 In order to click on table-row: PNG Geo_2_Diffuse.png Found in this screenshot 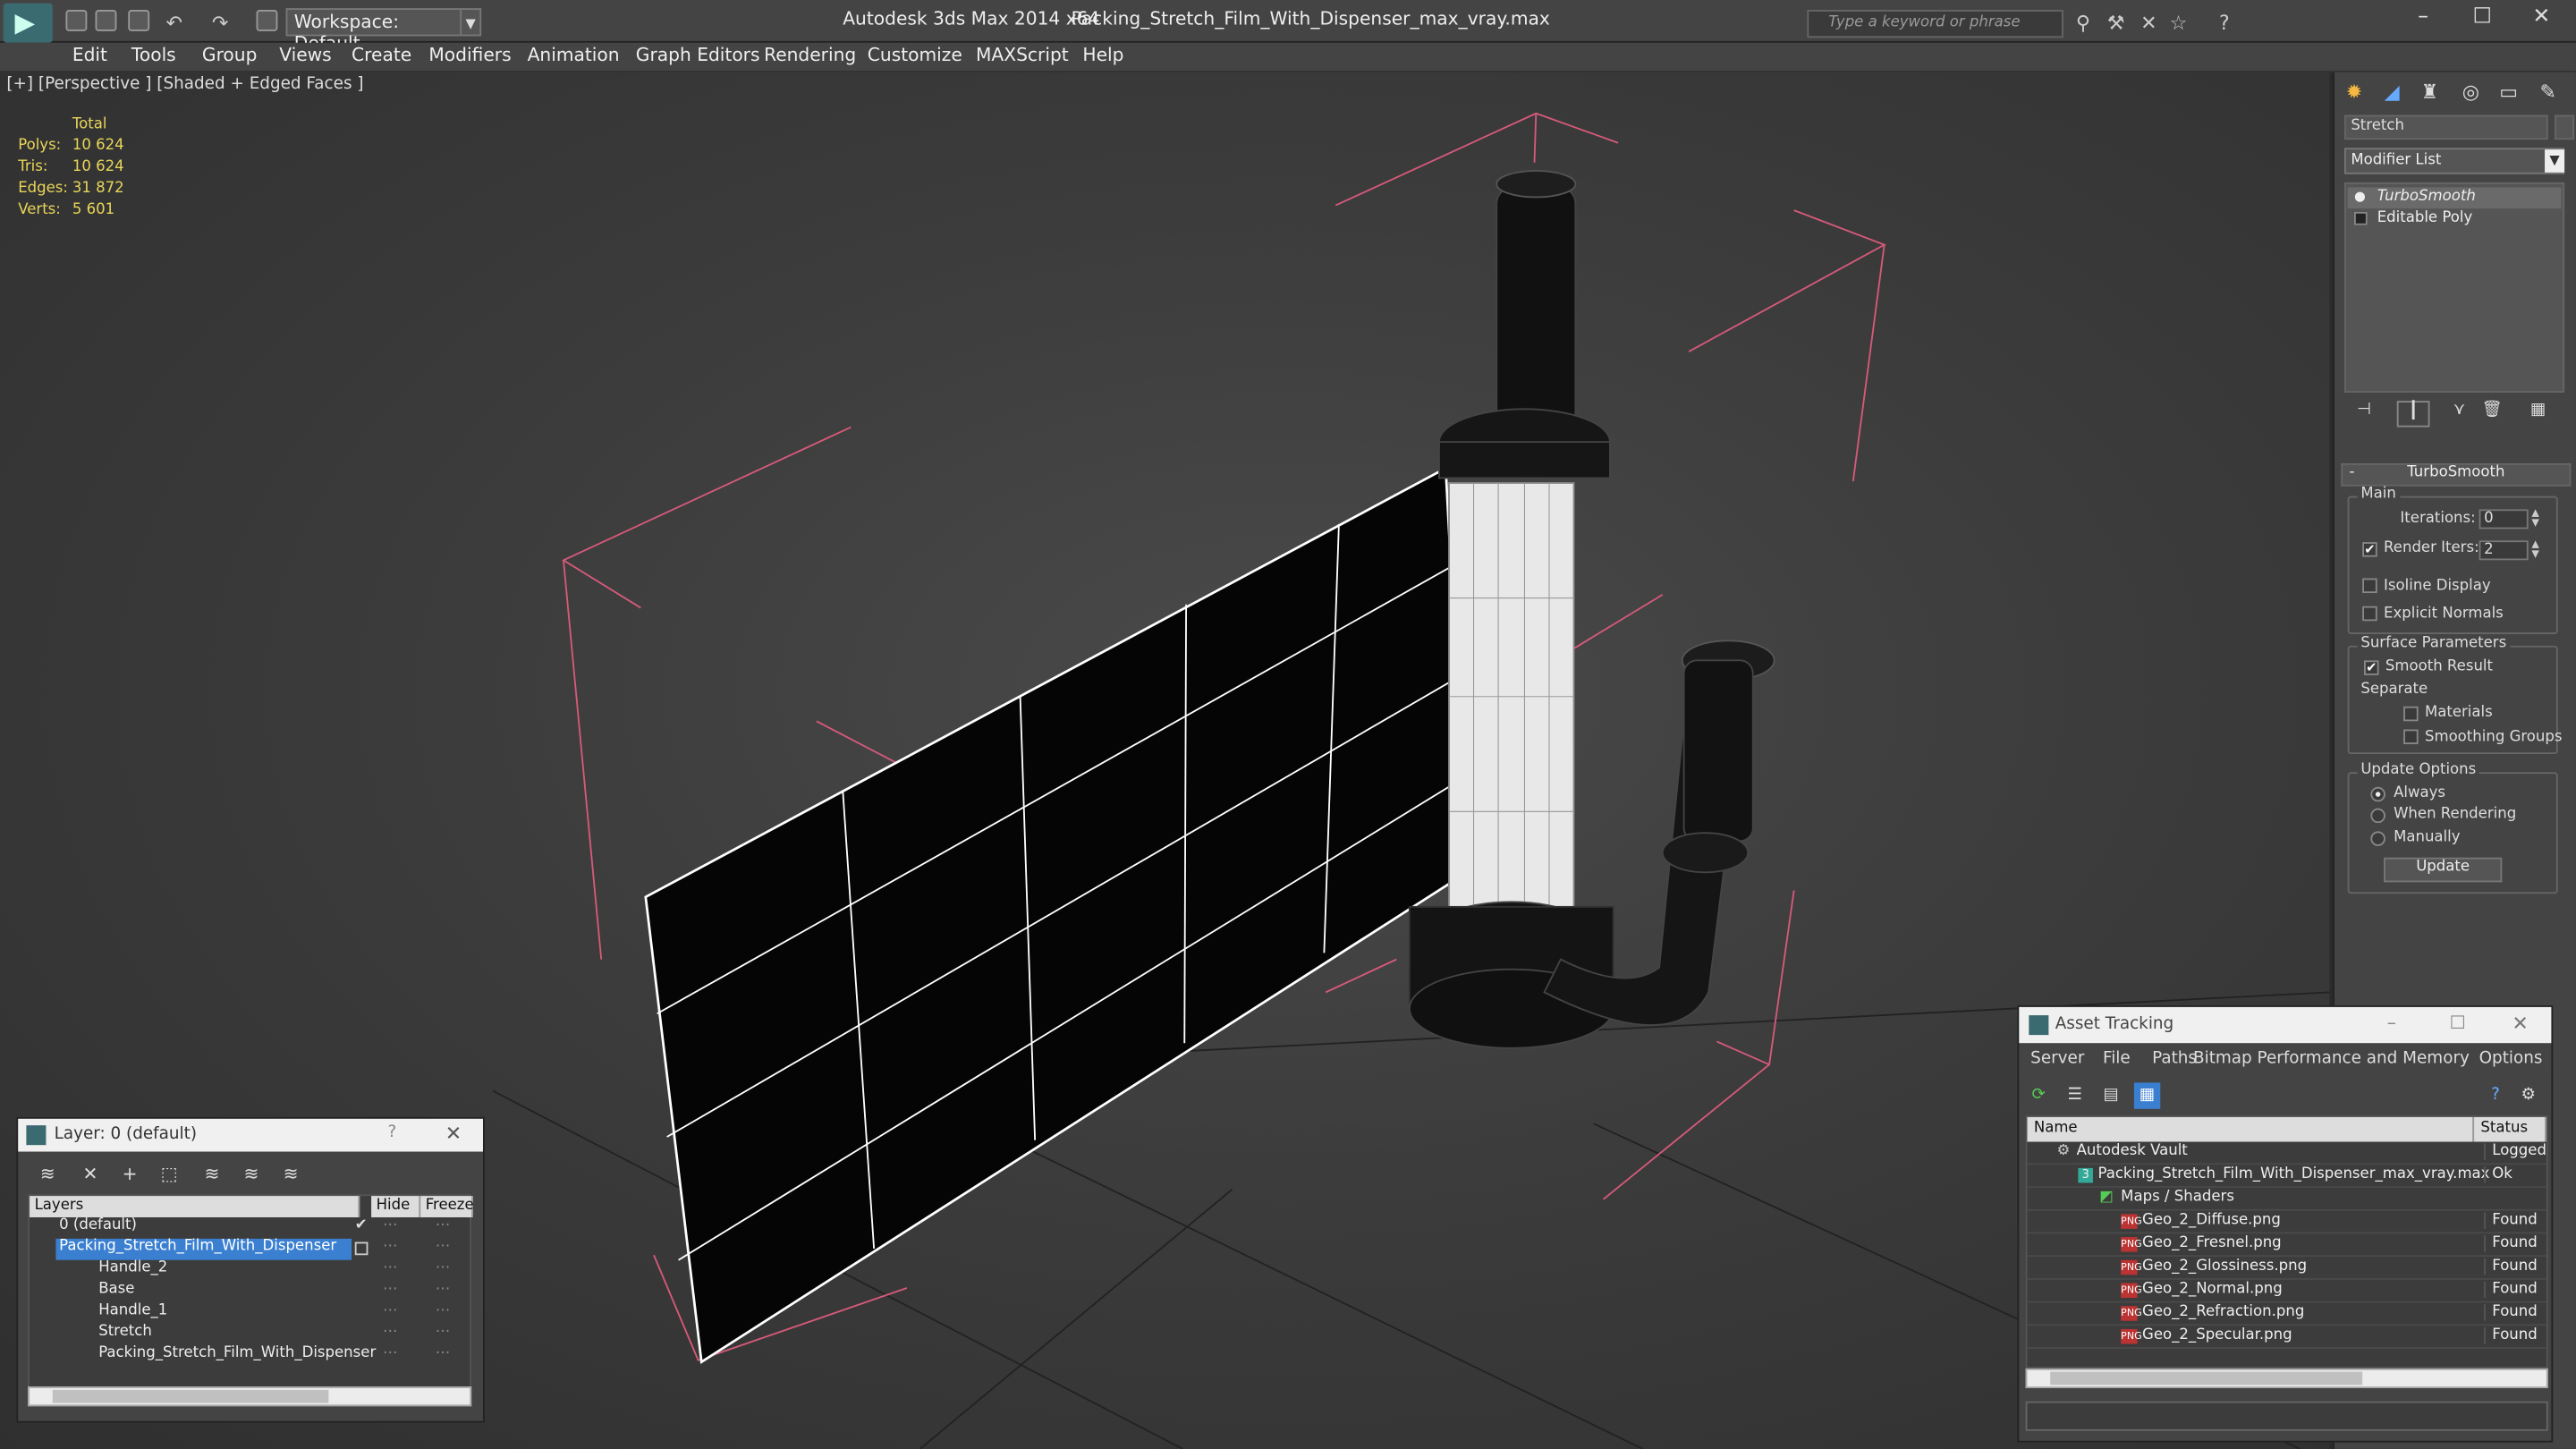, I will do `click(2286, 1222)`.